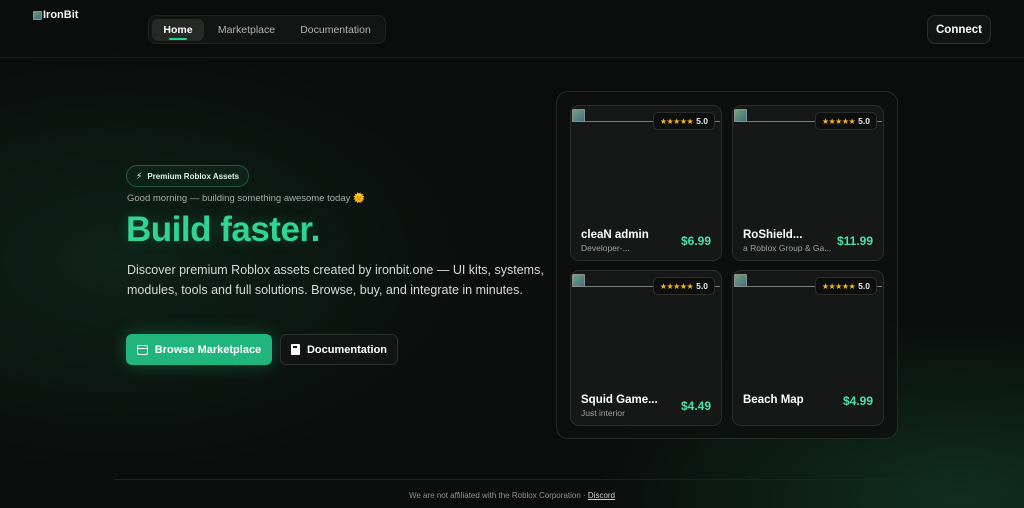 Image resolution: width=1024 pixels, height=508 pixels. Describe the element at coordinates (601, 495) in the screenshot. I see `discord-link: Discord` at that location.